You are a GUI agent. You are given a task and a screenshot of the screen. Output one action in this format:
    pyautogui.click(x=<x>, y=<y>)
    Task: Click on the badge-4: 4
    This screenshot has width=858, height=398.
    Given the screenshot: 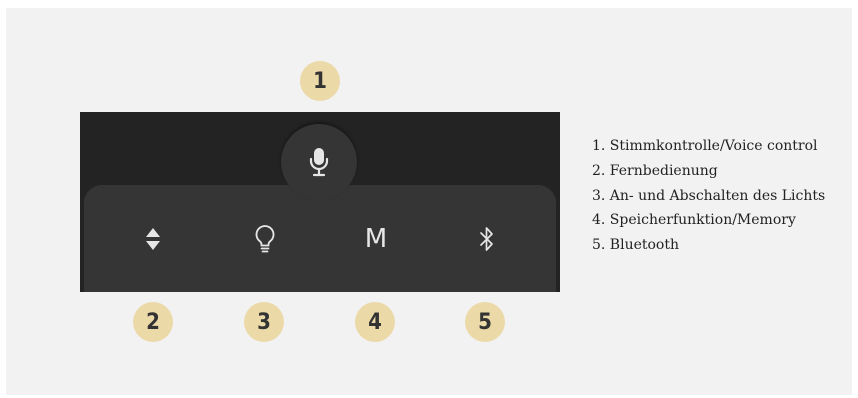 What is the action you would take?
    pyautogui.click(x=375, y=322)
    